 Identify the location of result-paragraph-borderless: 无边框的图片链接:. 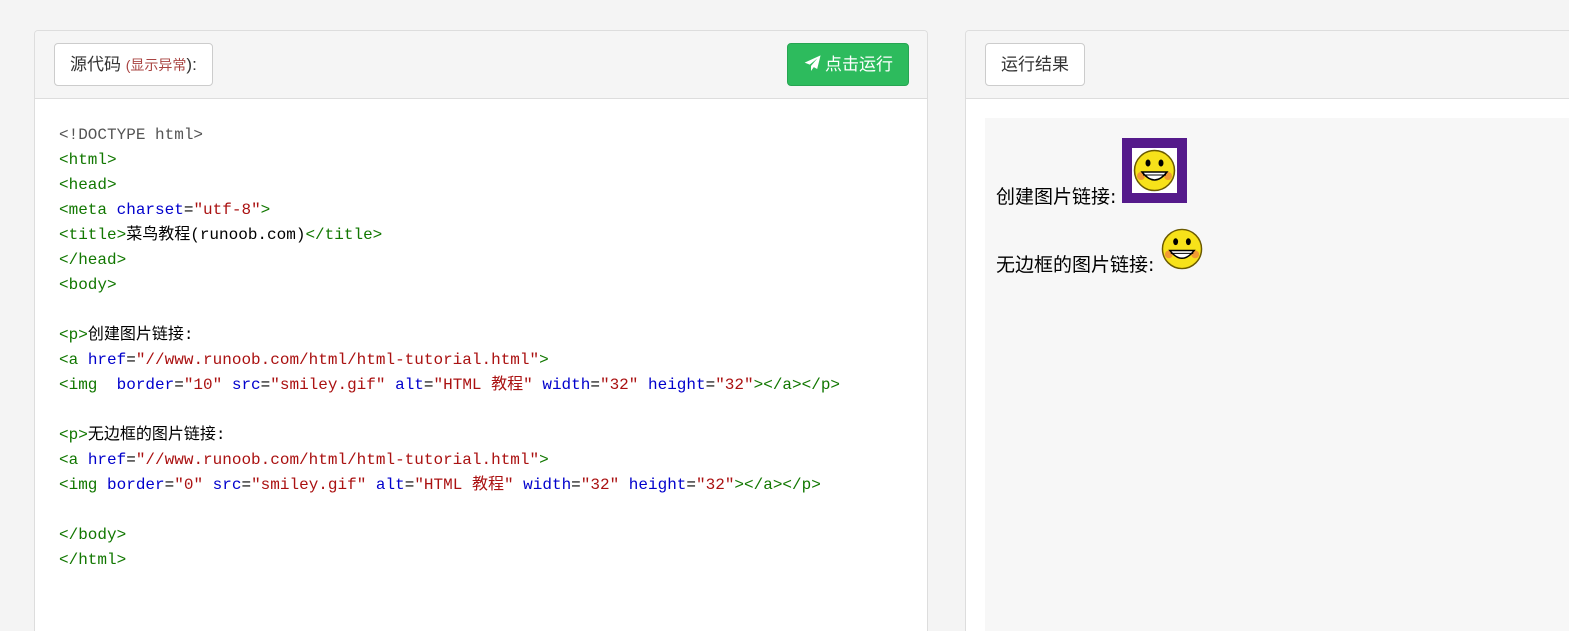
(1100, 252).